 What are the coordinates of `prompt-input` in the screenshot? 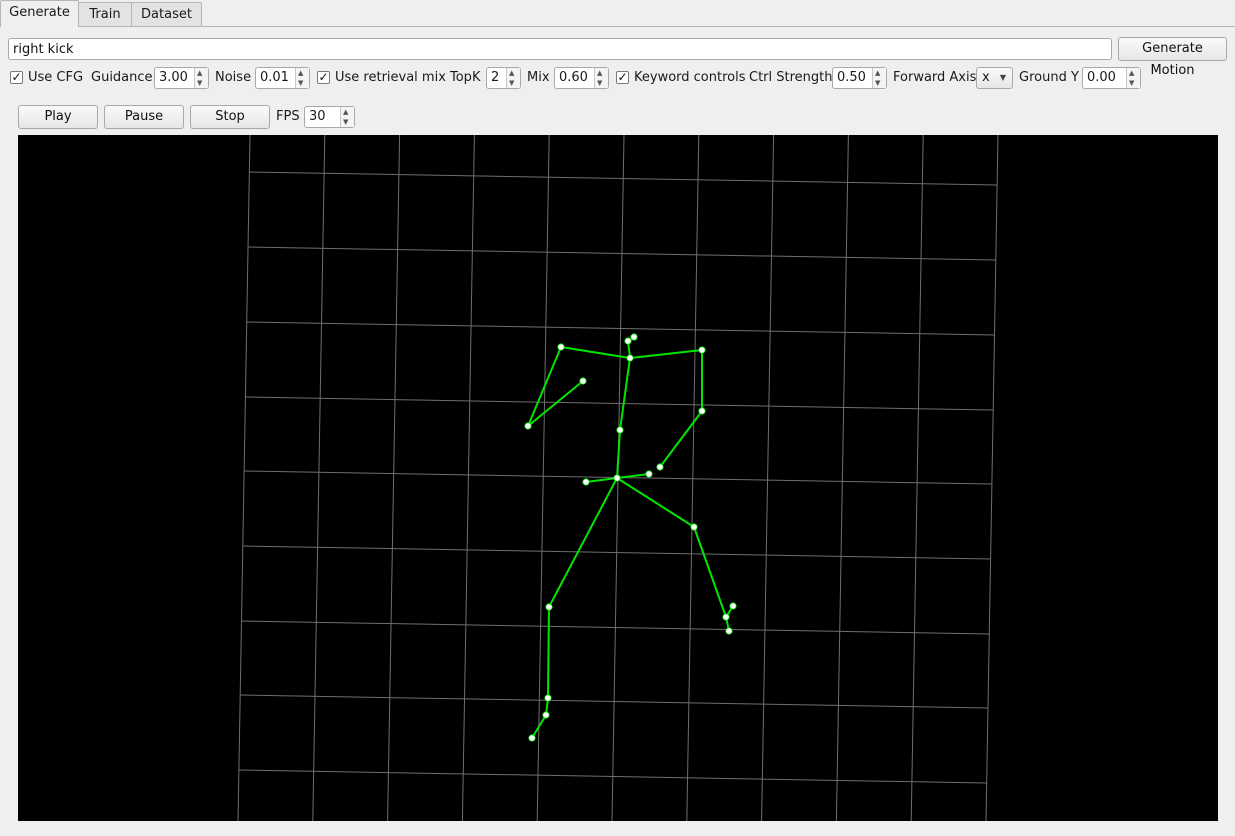 It's located at (560, 49).